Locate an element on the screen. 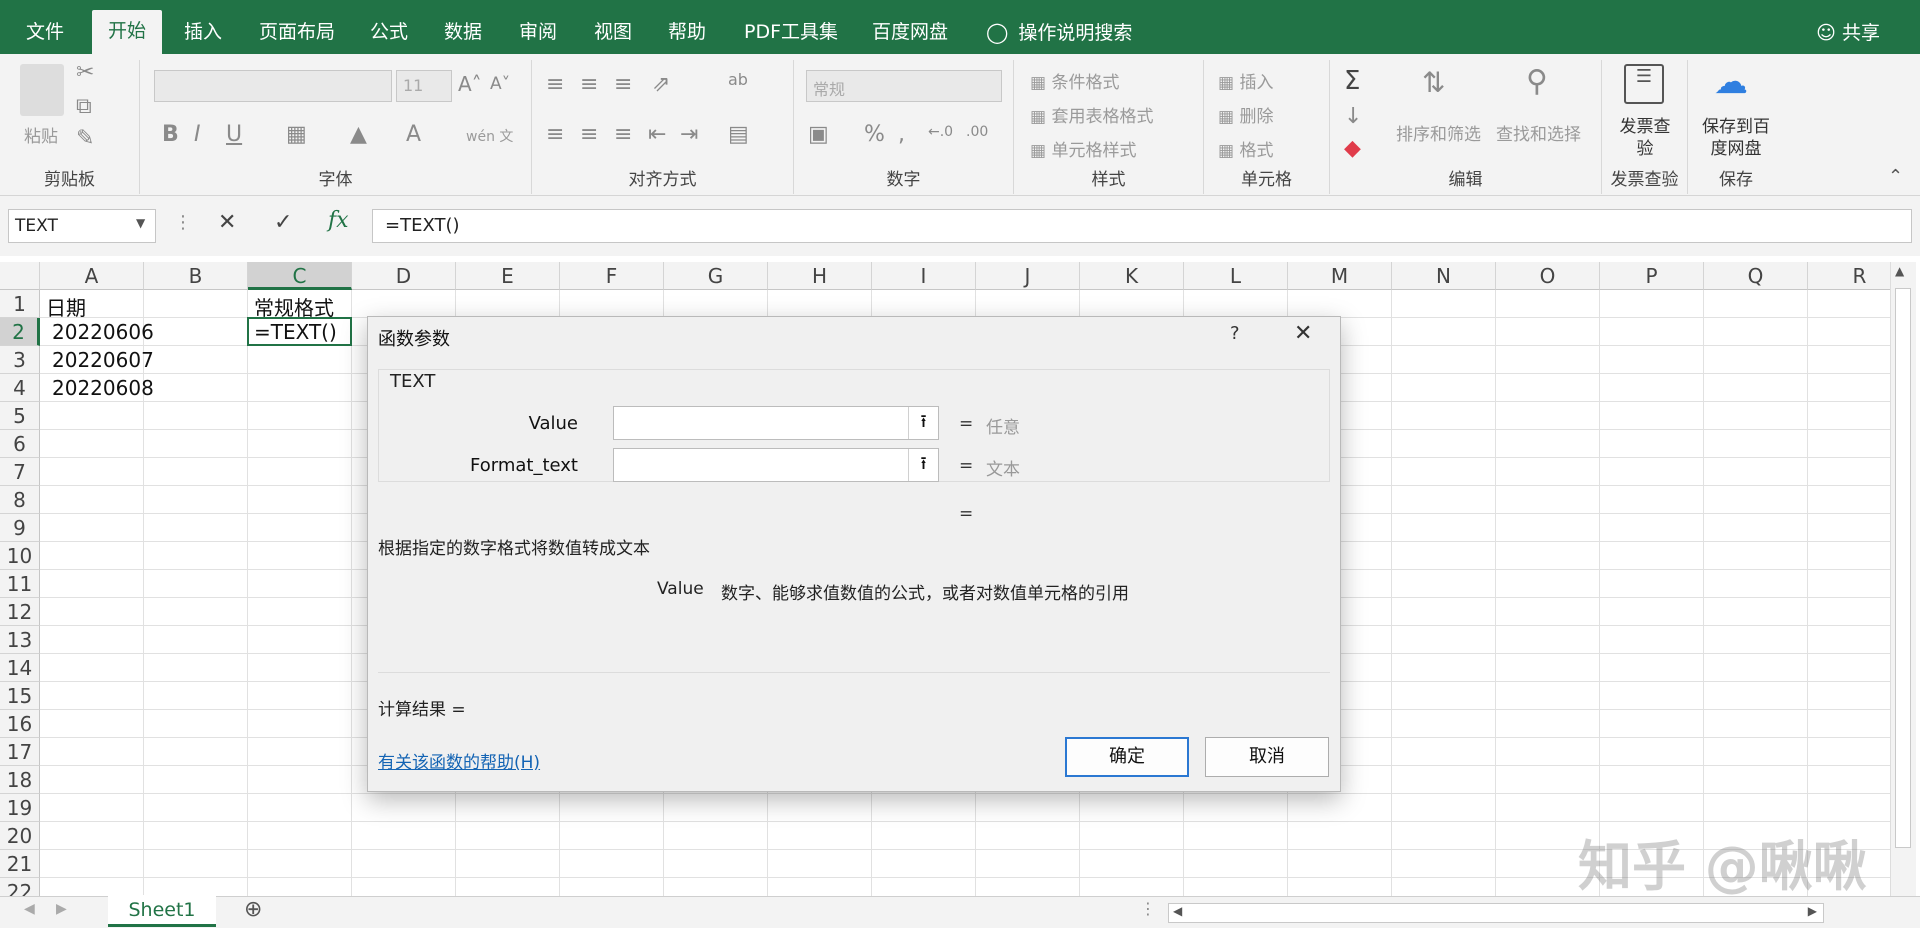 This screenshot has width=1920, height=928. clear-icon: ◆ is located at coordinates (1352, 148).